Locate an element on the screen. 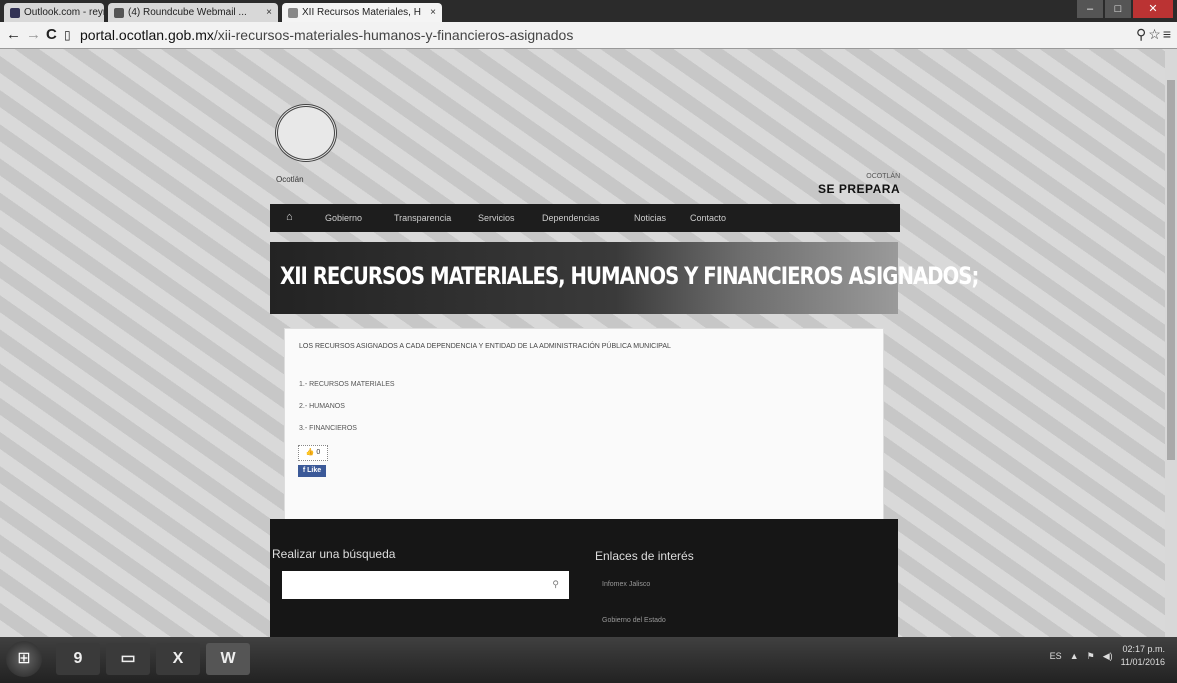 The image size is (1177, 683). taskbar-item-excel: X is located at coordinates (178, 659).